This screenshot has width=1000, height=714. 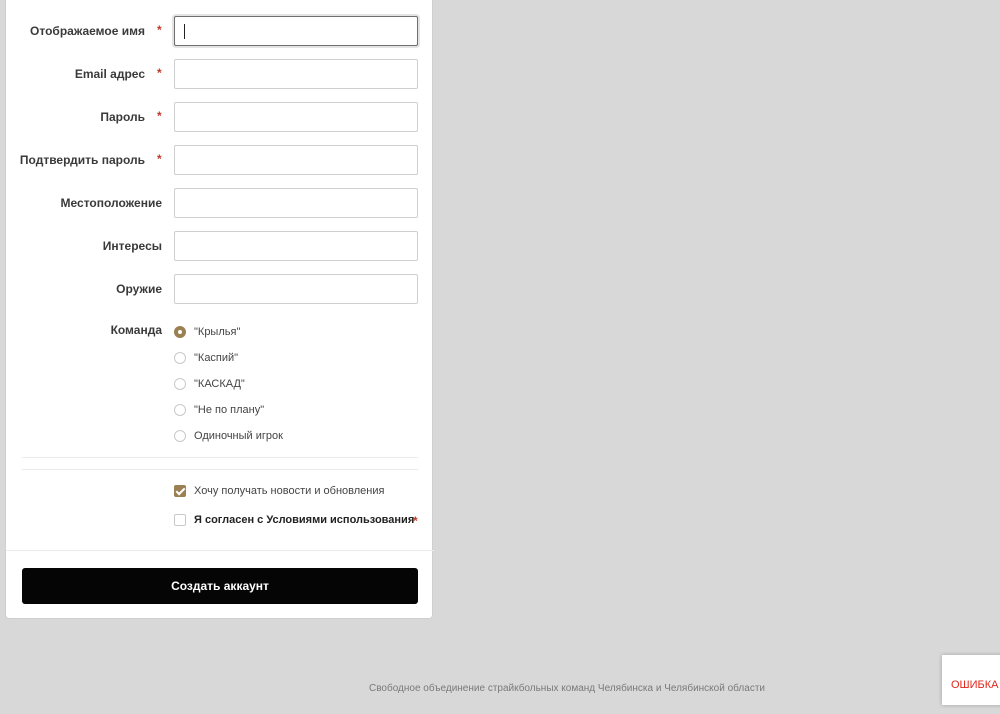 I want to click on interests-label: Интересы, so click(x=132, y=246).